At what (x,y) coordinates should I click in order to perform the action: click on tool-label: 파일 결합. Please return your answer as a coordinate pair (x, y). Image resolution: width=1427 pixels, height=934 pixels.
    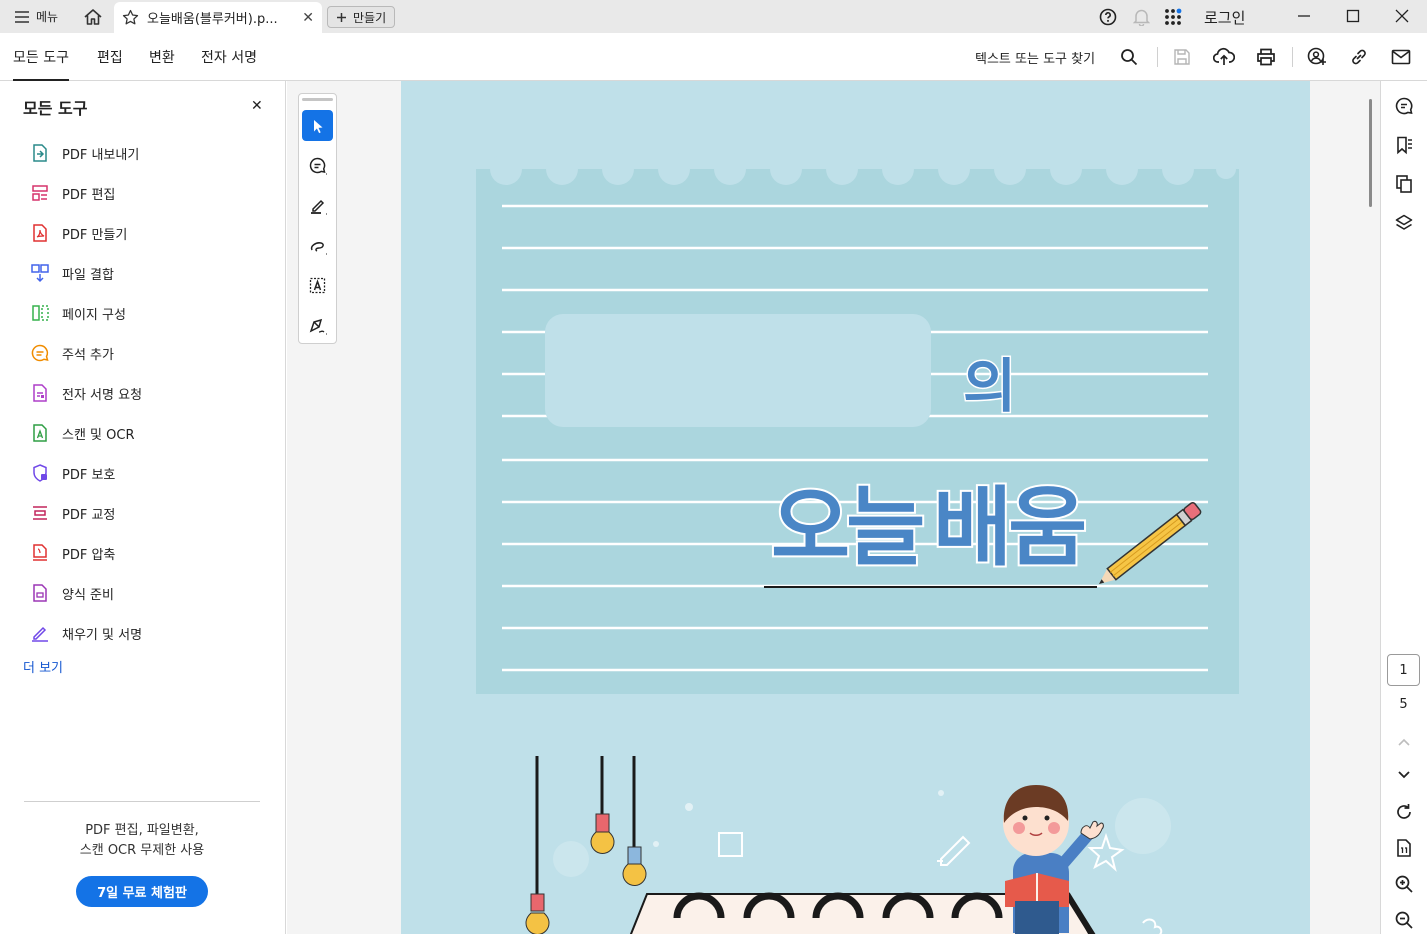
    Looking at the image, I should click on (88, 275).